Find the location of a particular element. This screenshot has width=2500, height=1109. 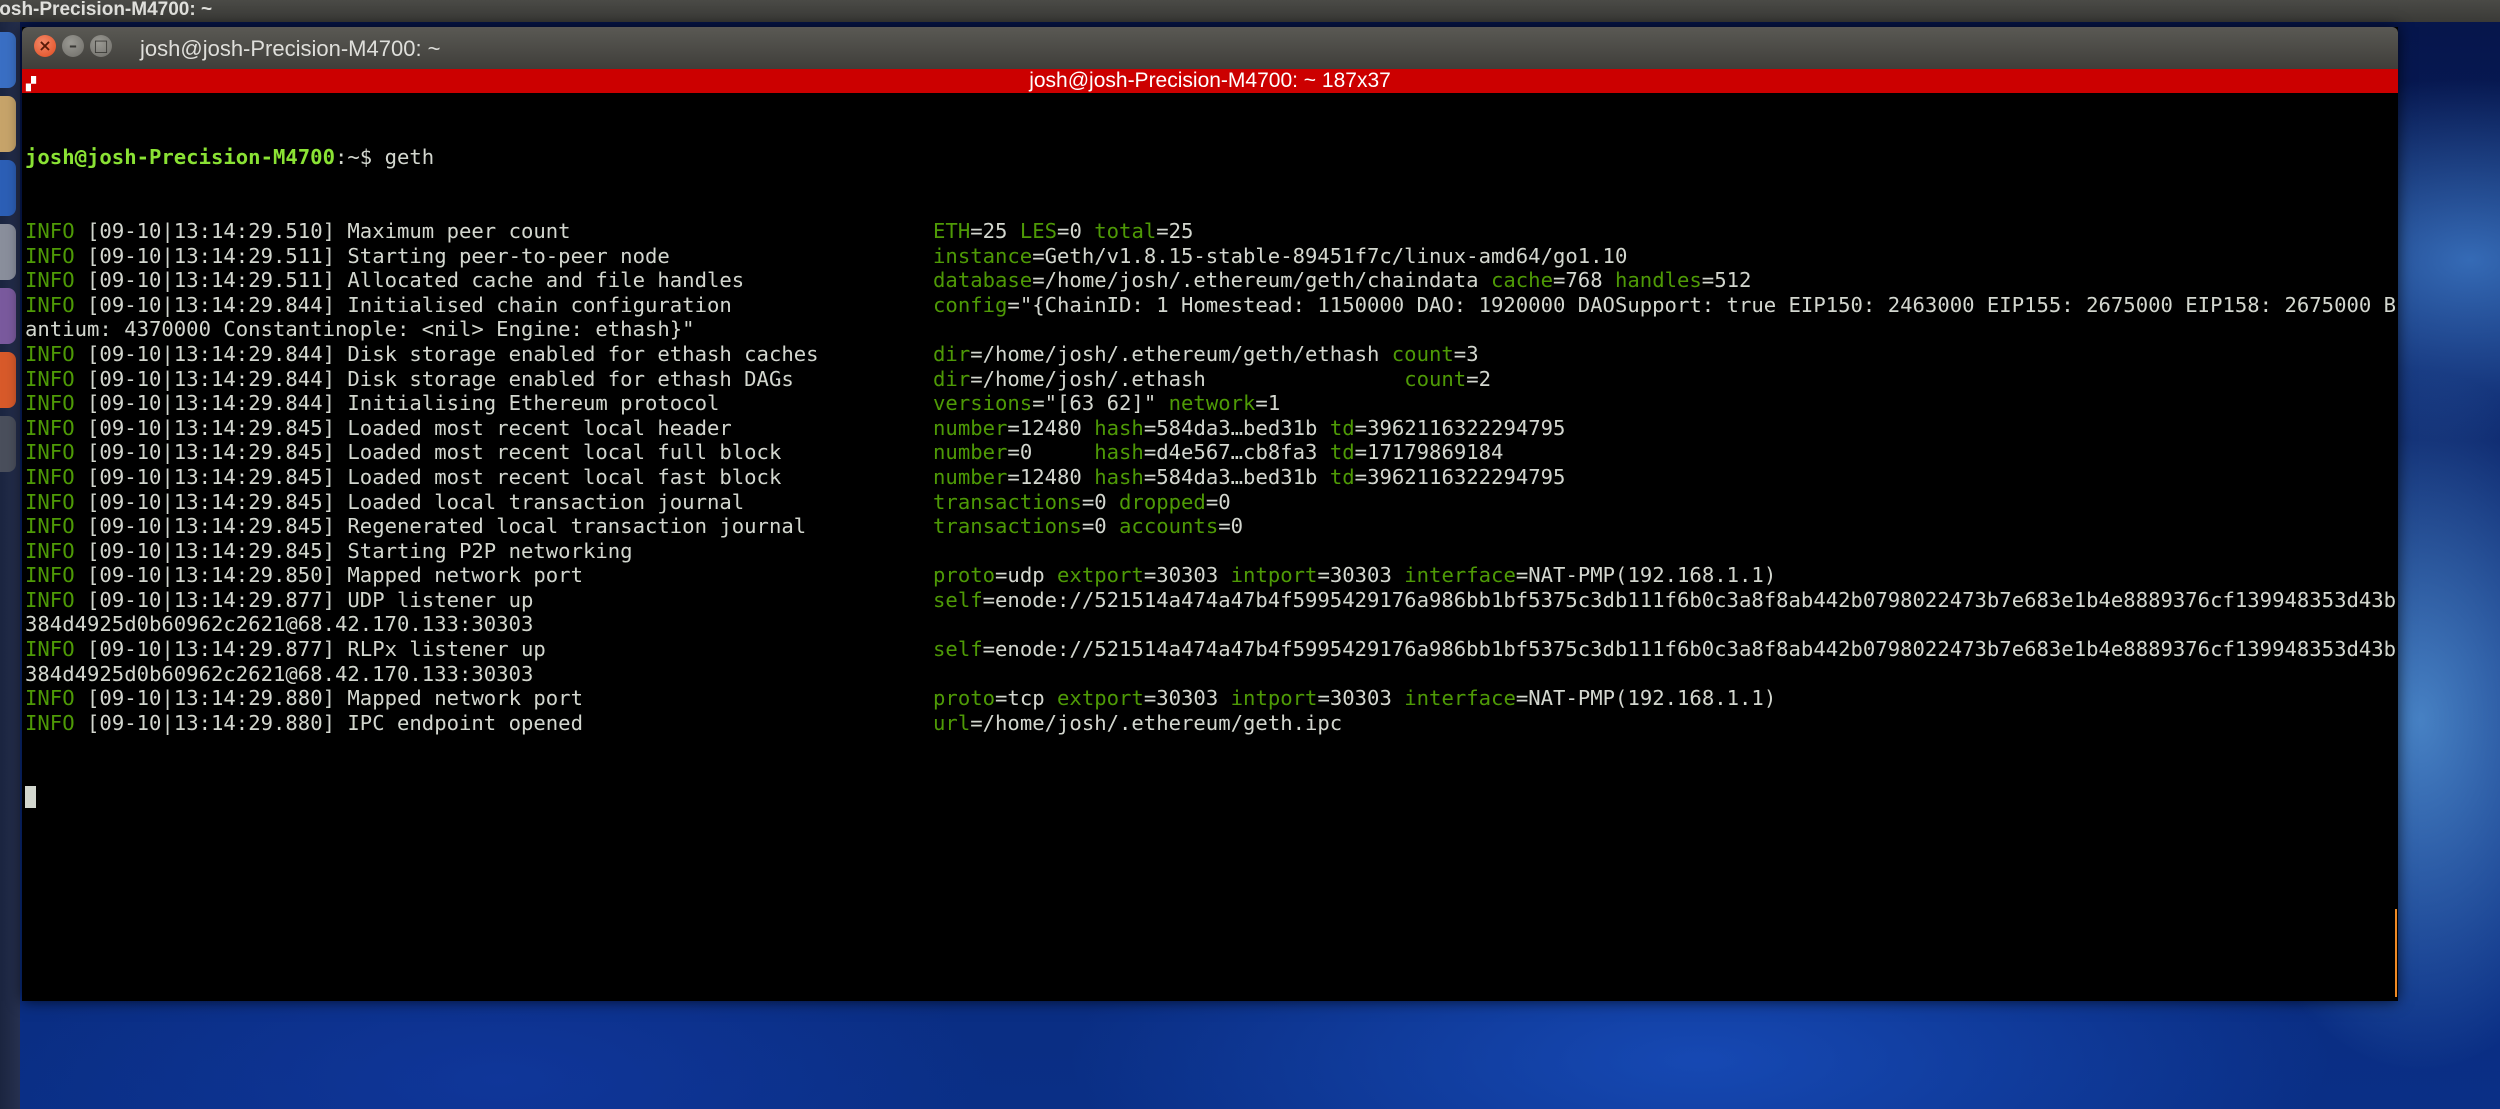

log-key: td is located at coordinates (1342, 427).